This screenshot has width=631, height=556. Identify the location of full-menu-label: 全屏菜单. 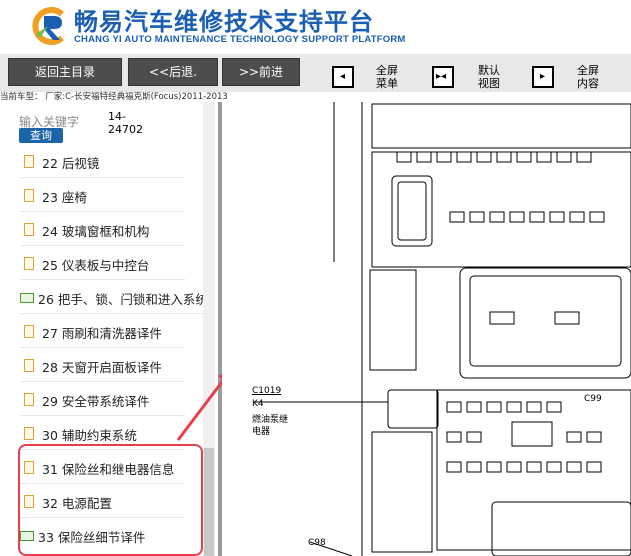
(391, 77).